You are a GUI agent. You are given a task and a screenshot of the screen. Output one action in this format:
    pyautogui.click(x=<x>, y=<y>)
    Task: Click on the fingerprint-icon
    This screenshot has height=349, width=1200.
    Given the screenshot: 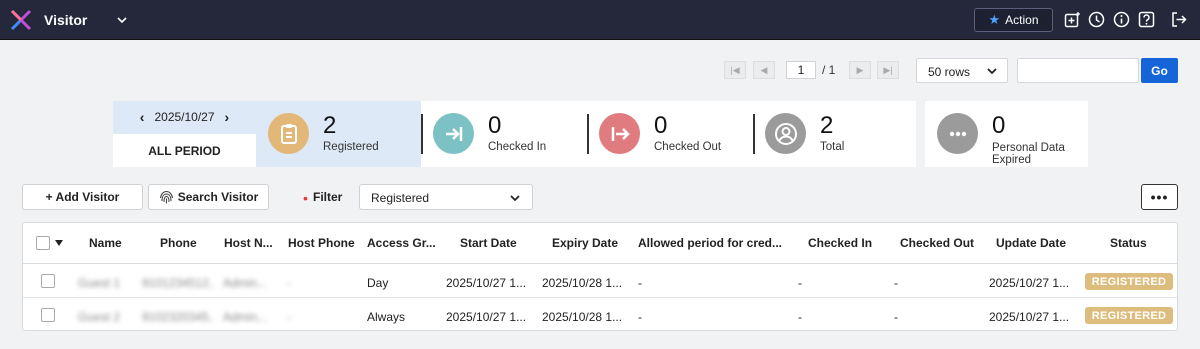 What is the action you would take?
    pyautogui.click(x=166, y=196)
    